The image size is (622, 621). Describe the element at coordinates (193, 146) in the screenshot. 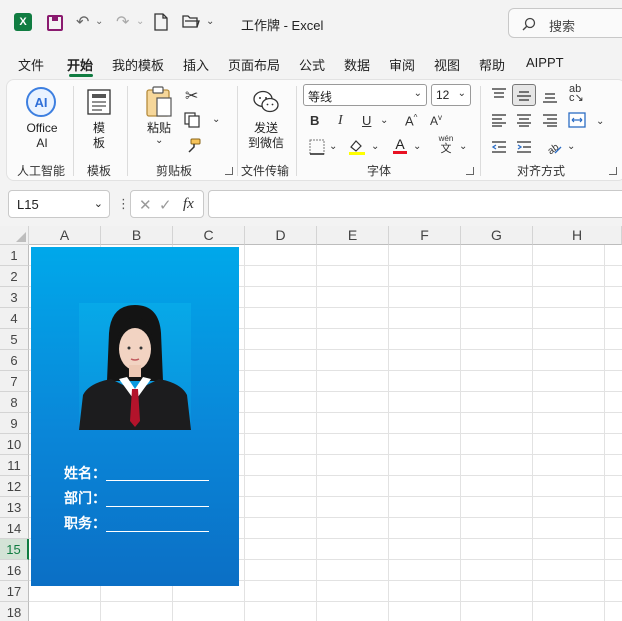

I see `format-painter-icon` at that location.